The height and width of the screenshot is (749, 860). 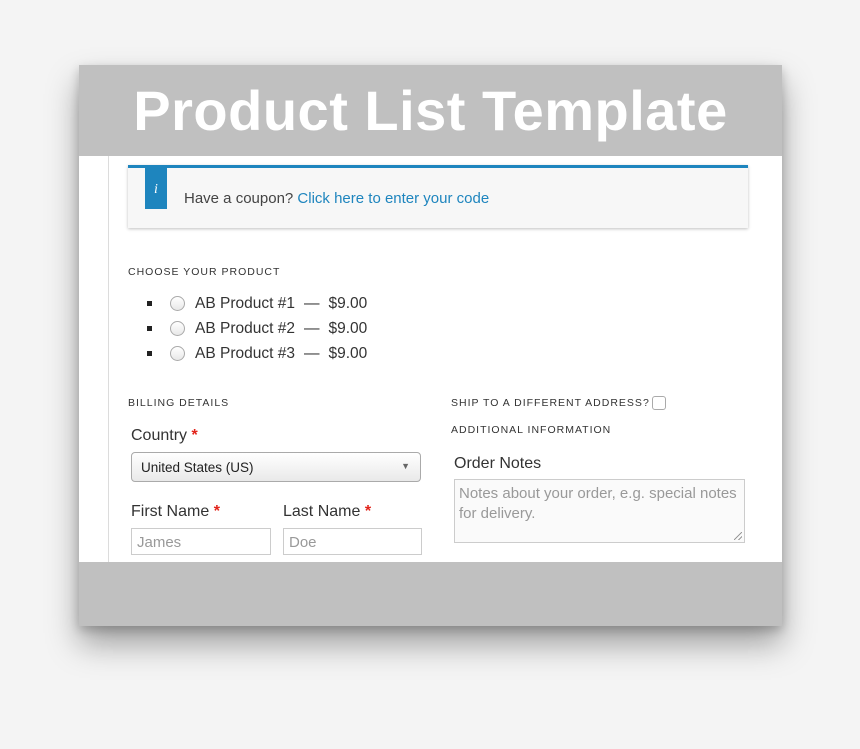 I want to click on country-label-text: Country, so click(x=159, y=435).